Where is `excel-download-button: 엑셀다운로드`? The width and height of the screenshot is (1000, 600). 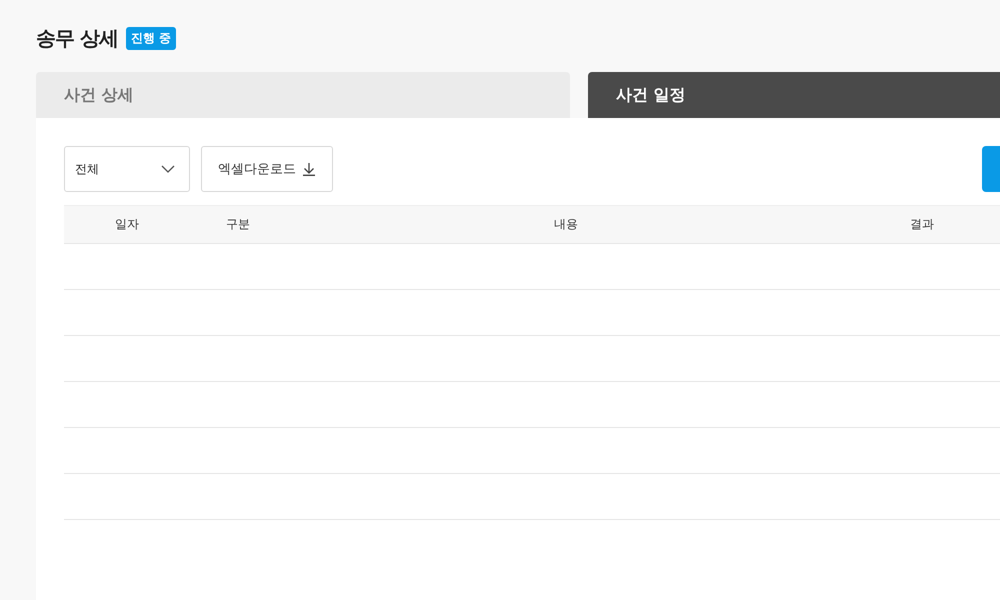
excel-download-button: 엑셀다운로드 is located at coordinates (267, 169).